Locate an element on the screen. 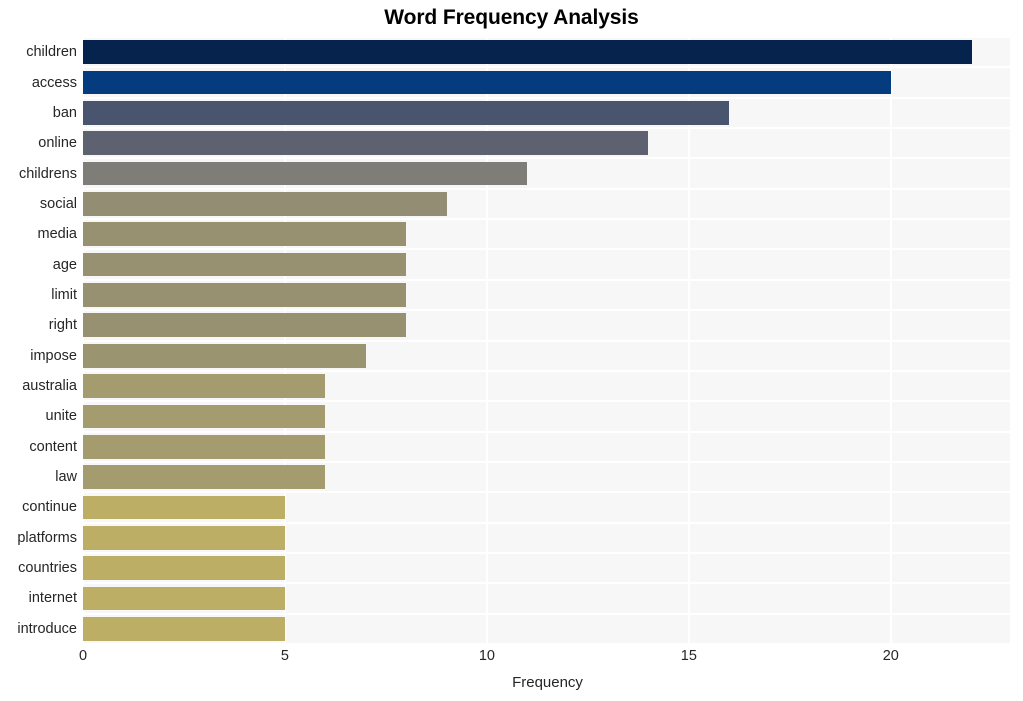  bar-social is located at coordinates (265, 204).